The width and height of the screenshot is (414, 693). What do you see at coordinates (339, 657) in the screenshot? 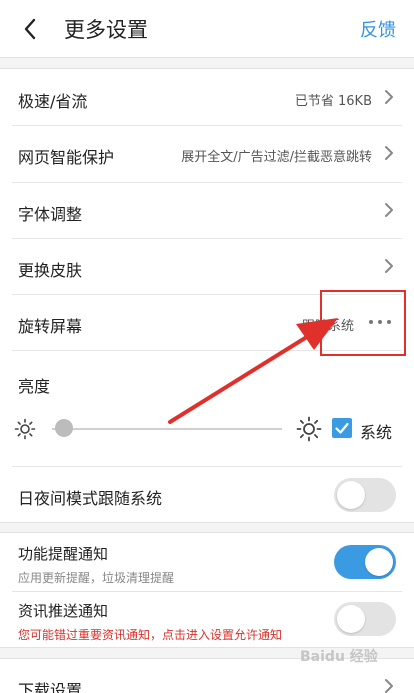
I see `watermark-logo: Baidu 经验` at bounding box center [339, 657].